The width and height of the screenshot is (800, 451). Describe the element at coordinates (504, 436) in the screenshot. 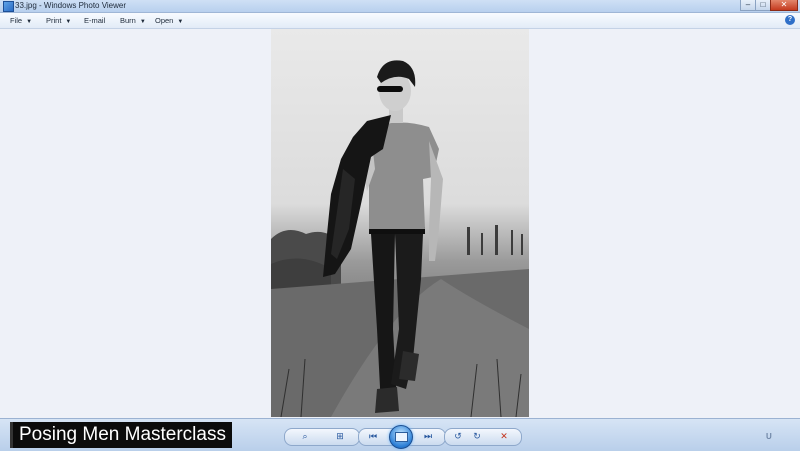

I see `delete-icon: ✕` at that location.